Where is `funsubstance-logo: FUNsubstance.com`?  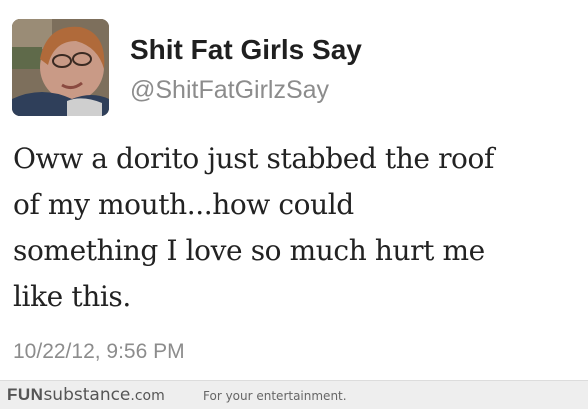 funsubstance-logo: FUNsubstance.com is located at coordinates (86, 395).